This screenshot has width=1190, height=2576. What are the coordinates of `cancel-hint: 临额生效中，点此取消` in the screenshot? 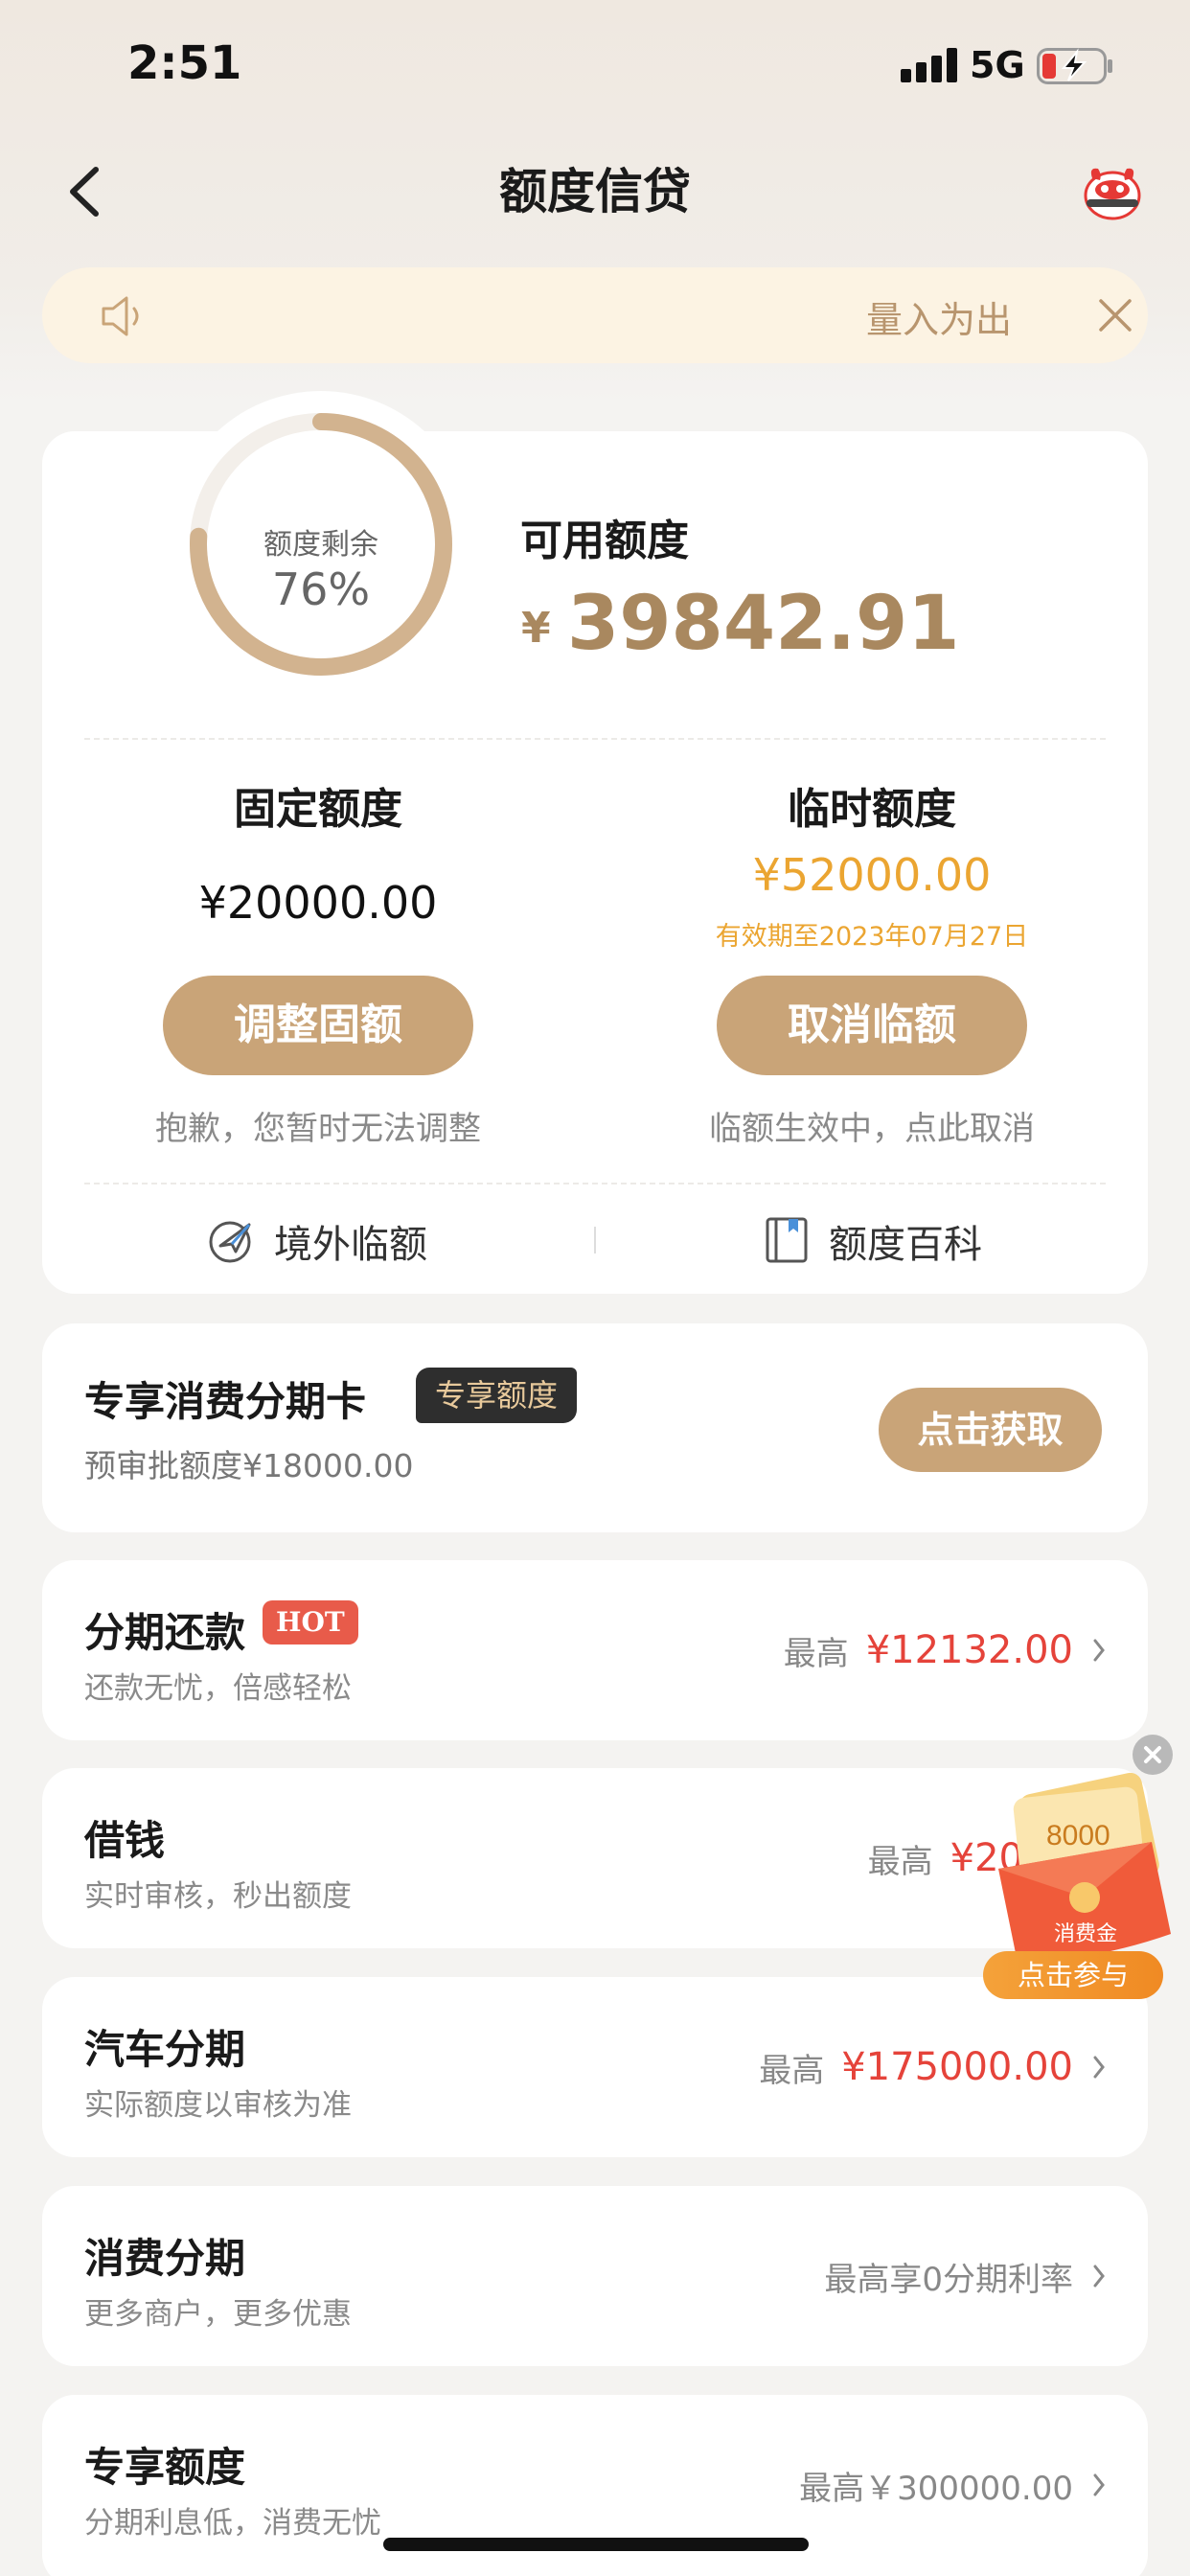 It's located at (872, 1125).